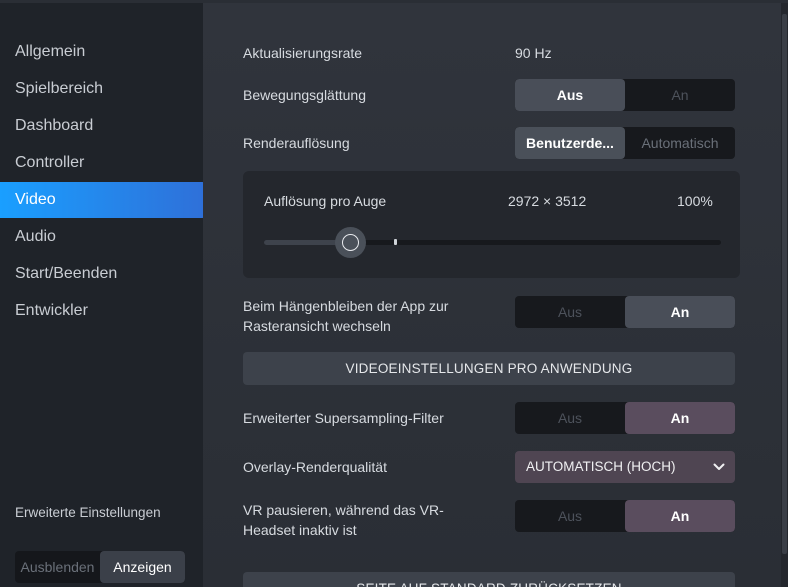 Image resolution: width=788 pixels, height=587 pixels. What do you see at coordinates (489, 579) in the screenshot?
I see `reset-to-default-button: SEITE AUF STANDARD ZURÜCKSETZEN` at bounding box center [489, 579].